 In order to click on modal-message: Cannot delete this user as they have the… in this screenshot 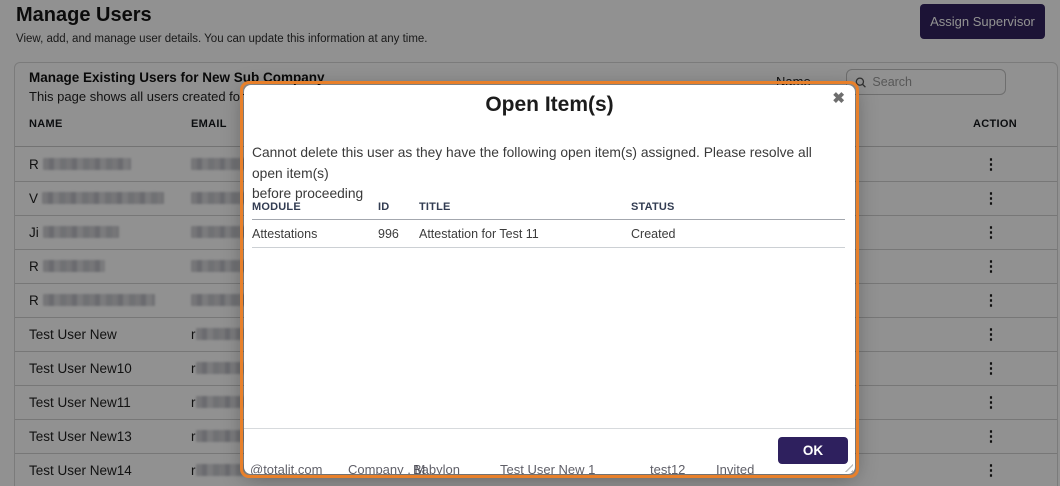, I will do `click(532, 173)`.